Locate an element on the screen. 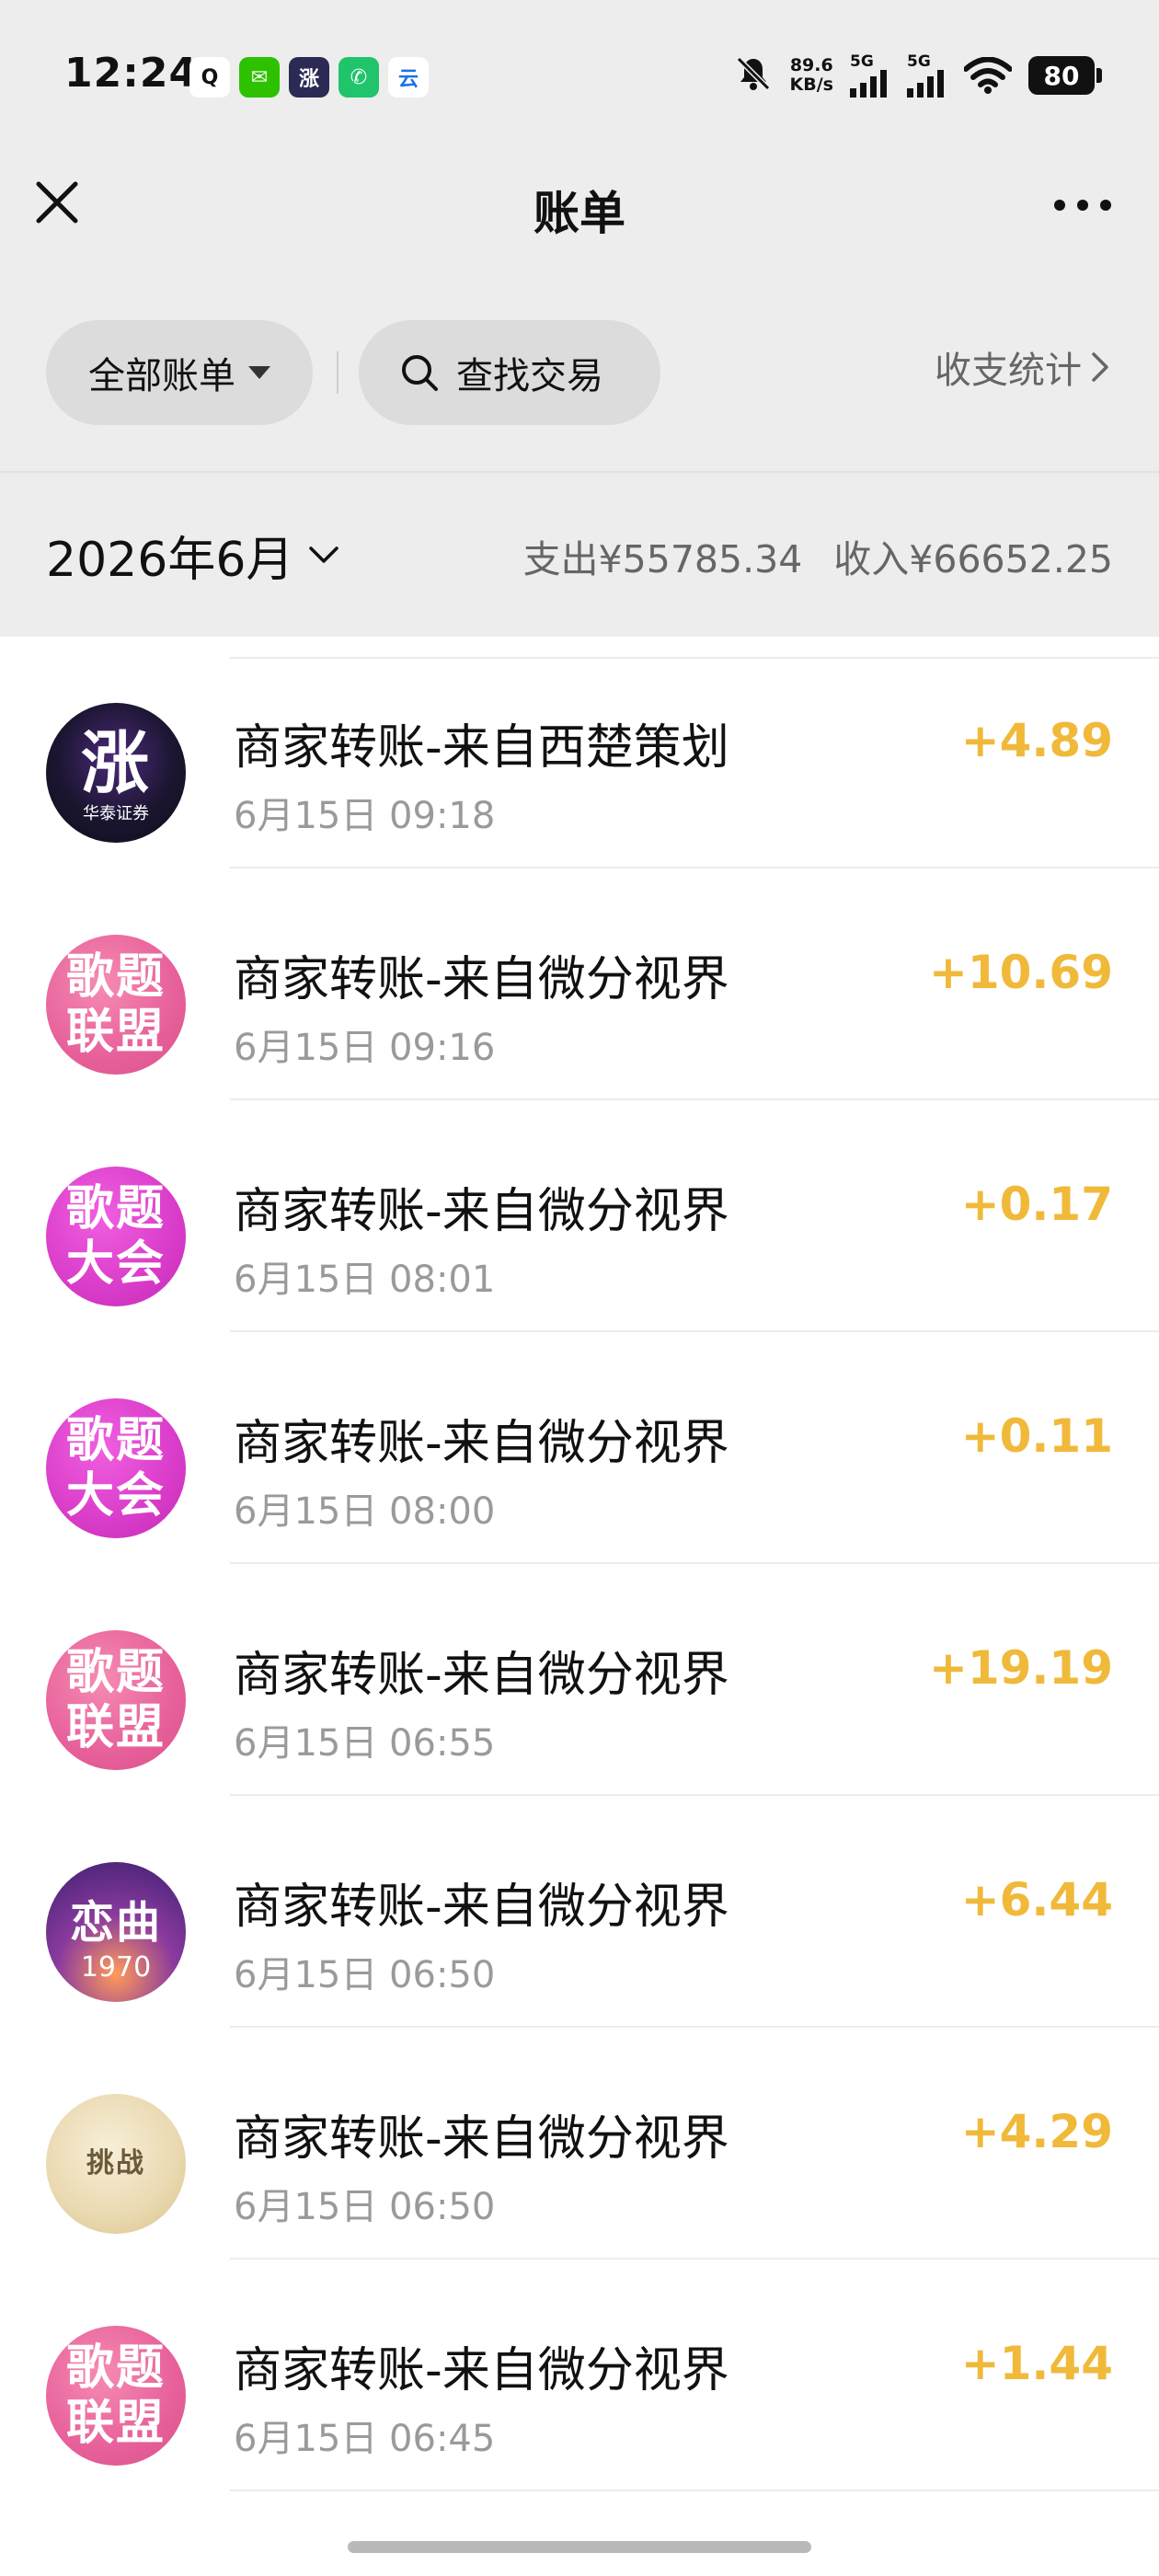  transaction-date: 6月15日 06:45 is located at coordinates (365, 2439).